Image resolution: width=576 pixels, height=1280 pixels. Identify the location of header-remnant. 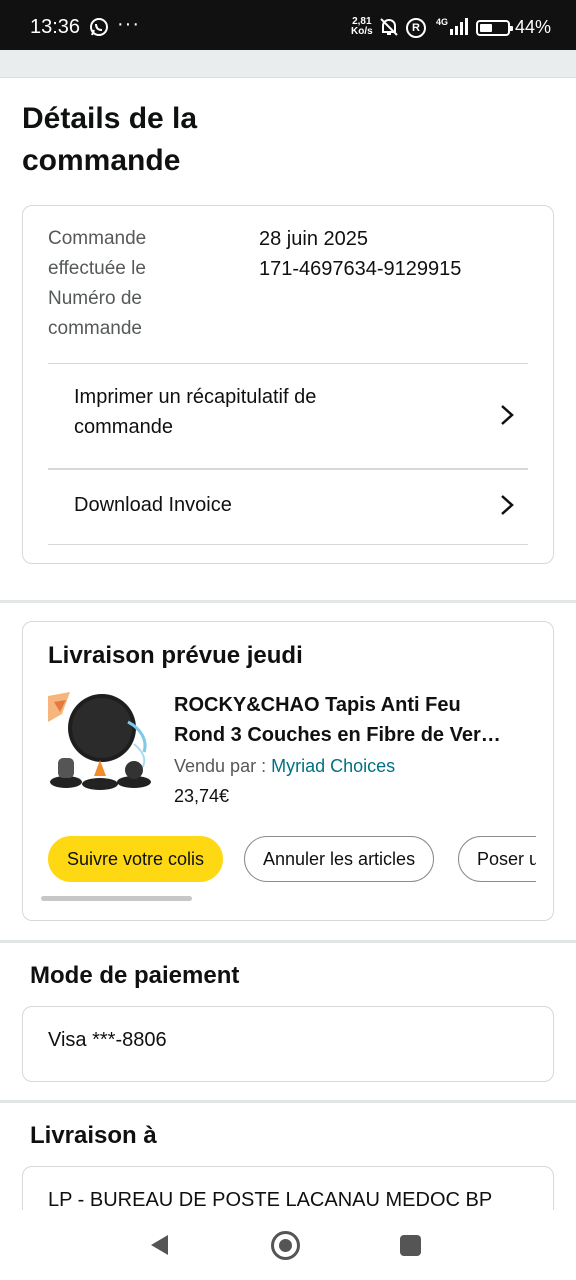
(288, 64).